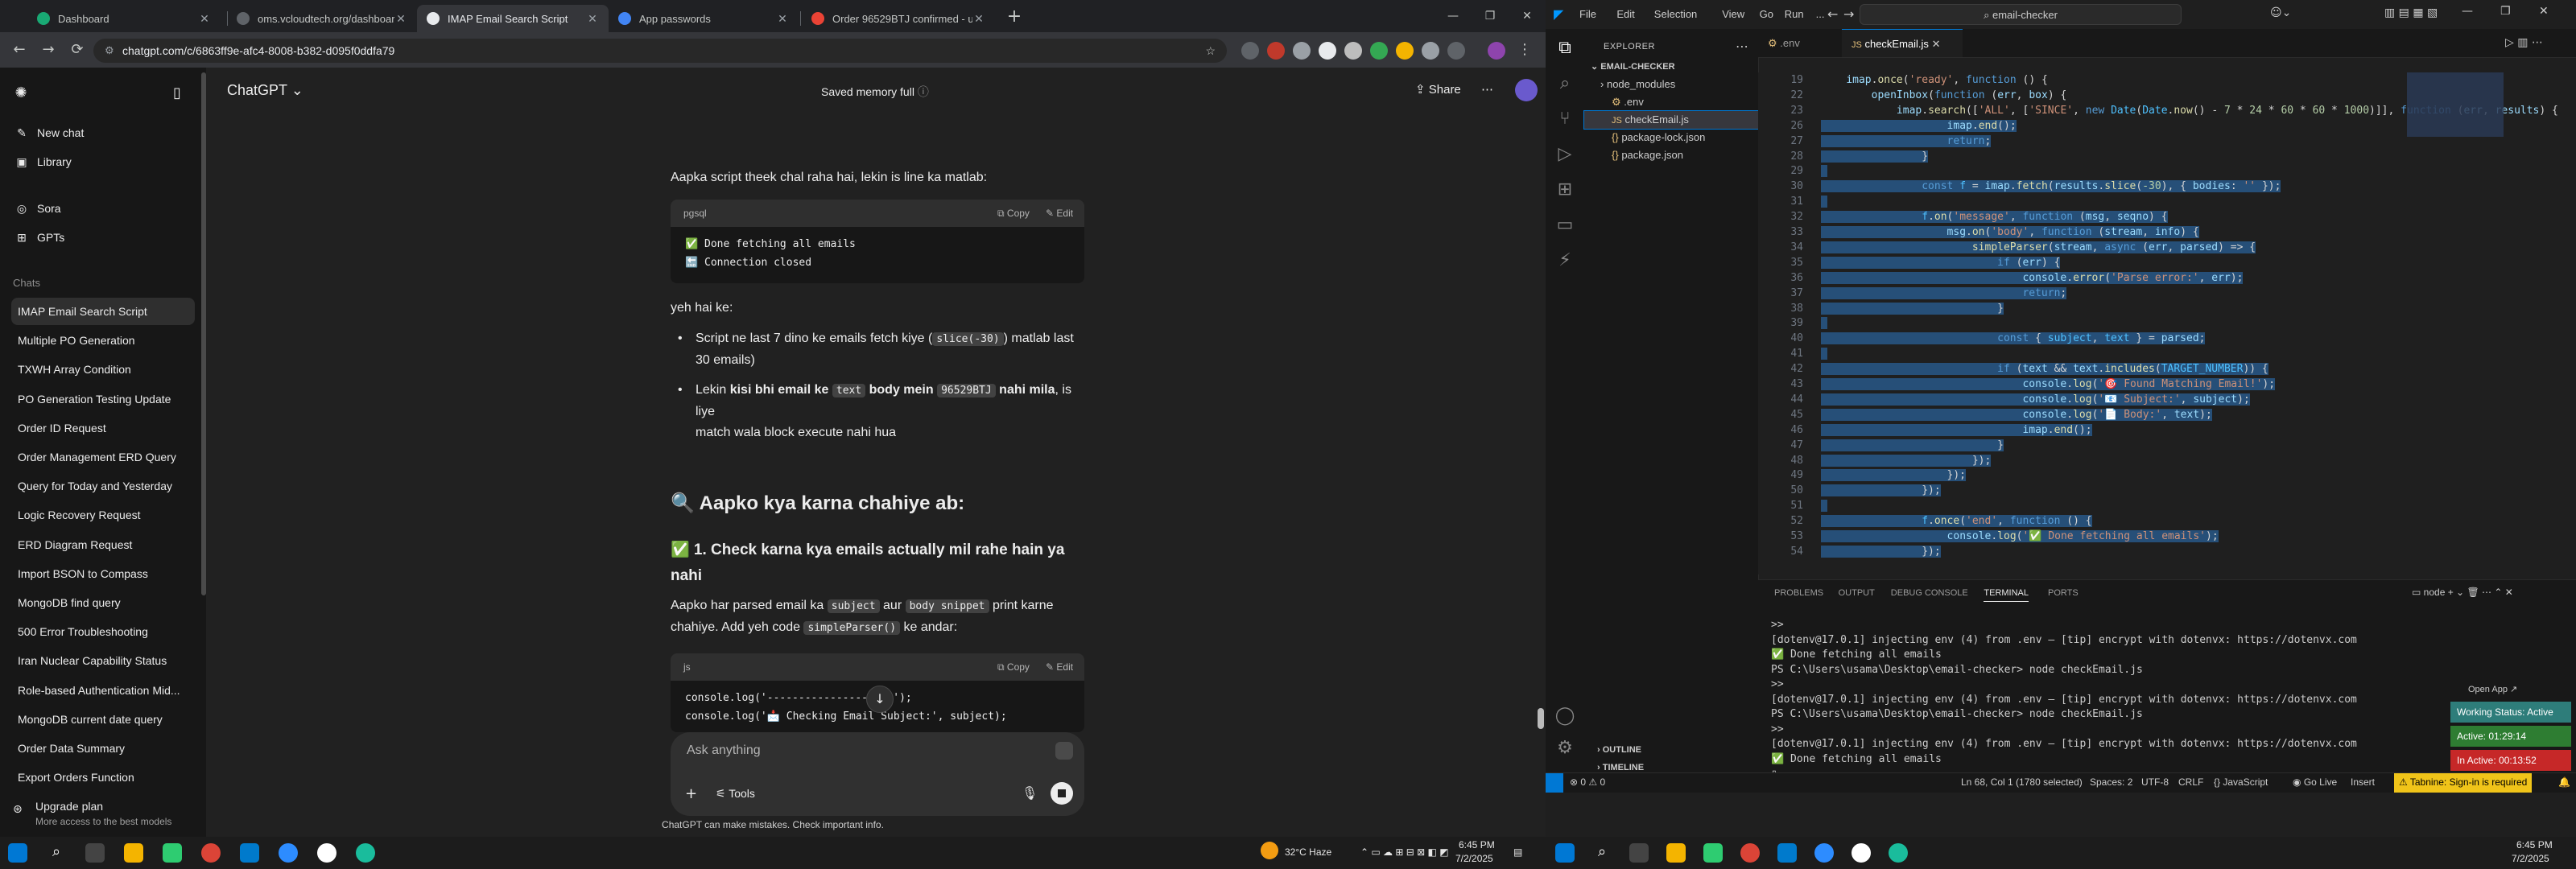 This screenshot has width=2576, height=869. I want to click on site-info-icon: ⚙, so click(109, 51).